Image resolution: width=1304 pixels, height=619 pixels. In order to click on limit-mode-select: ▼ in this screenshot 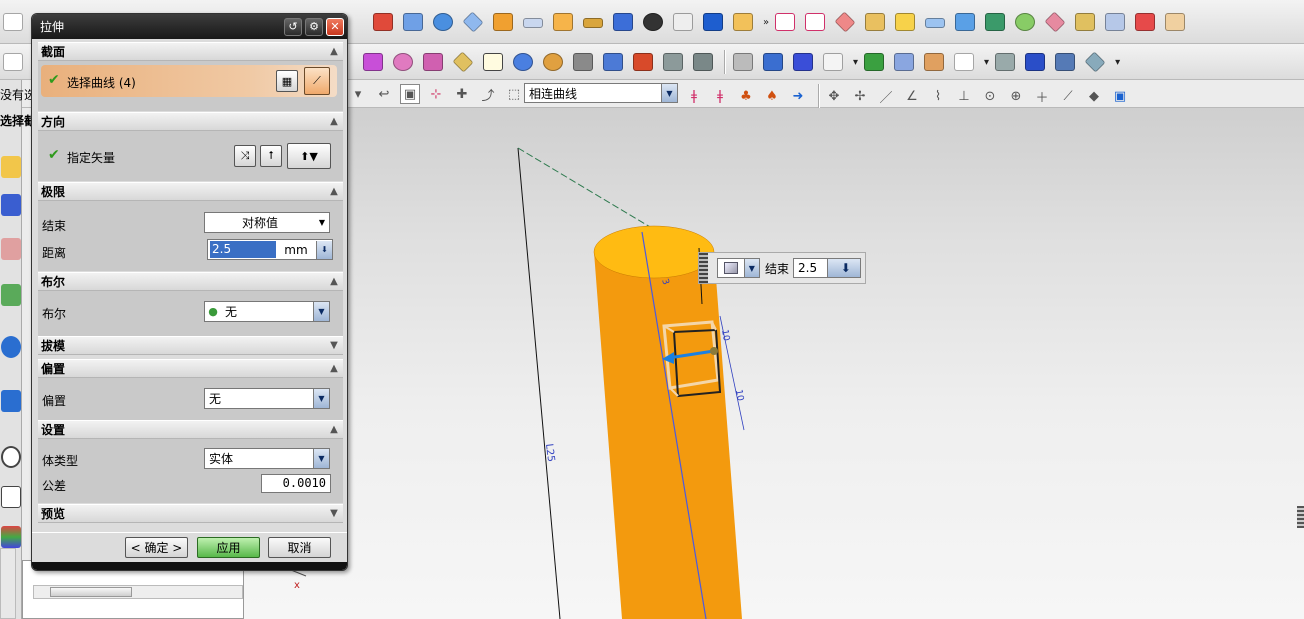, I will do `click(738, 268)`.